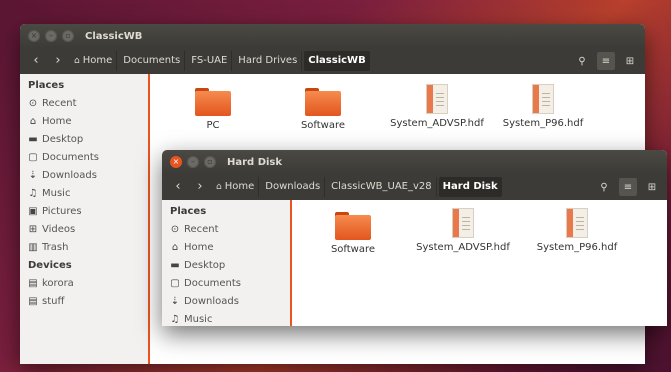 This screenshot has width=671, height=372. I want to click on breadcrumb-downloads: Downloads, so click(293, 187).